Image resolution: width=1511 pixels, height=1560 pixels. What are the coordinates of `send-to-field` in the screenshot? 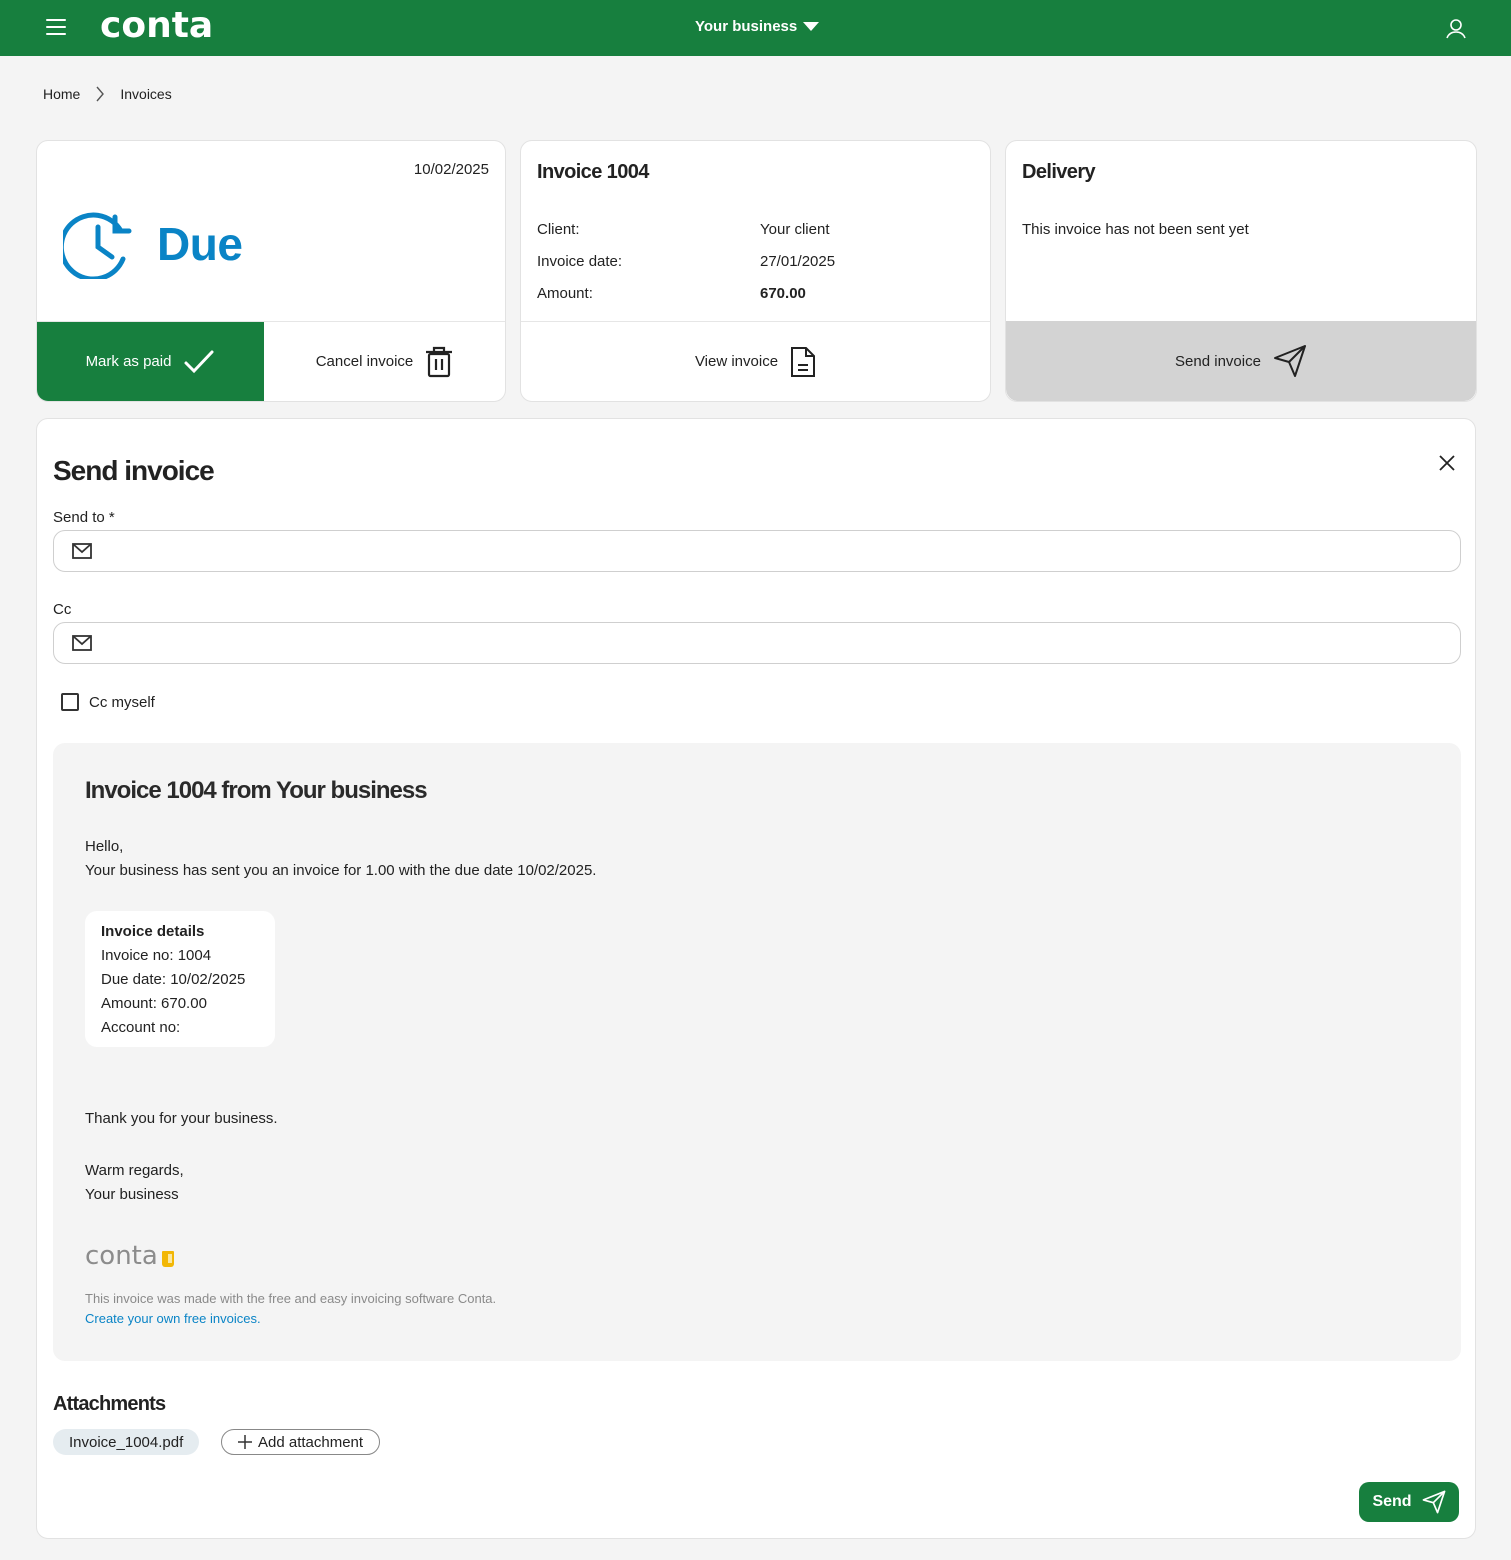 It's located at (757, 551).